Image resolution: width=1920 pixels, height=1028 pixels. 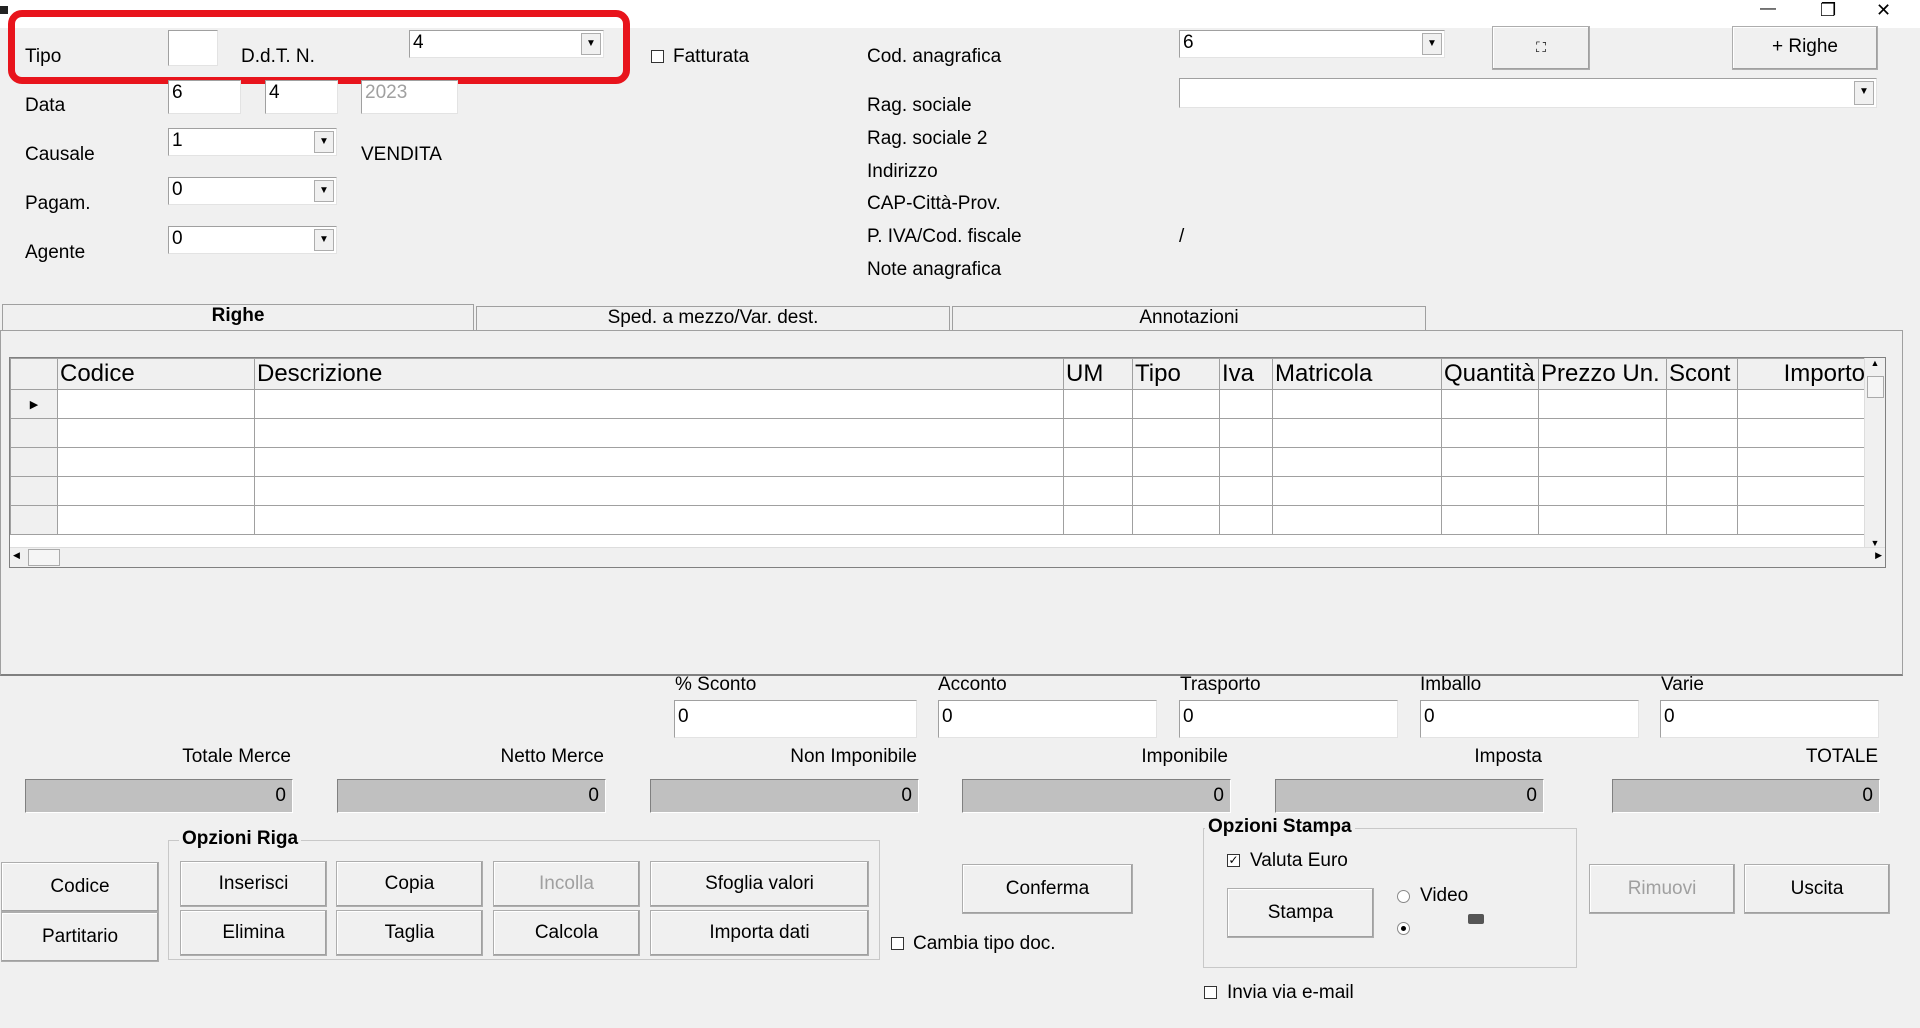 What do you see at coordinates (156, 374) in the screenshot?
I see `col-codice: Codice` at bounding box center [156, 374].